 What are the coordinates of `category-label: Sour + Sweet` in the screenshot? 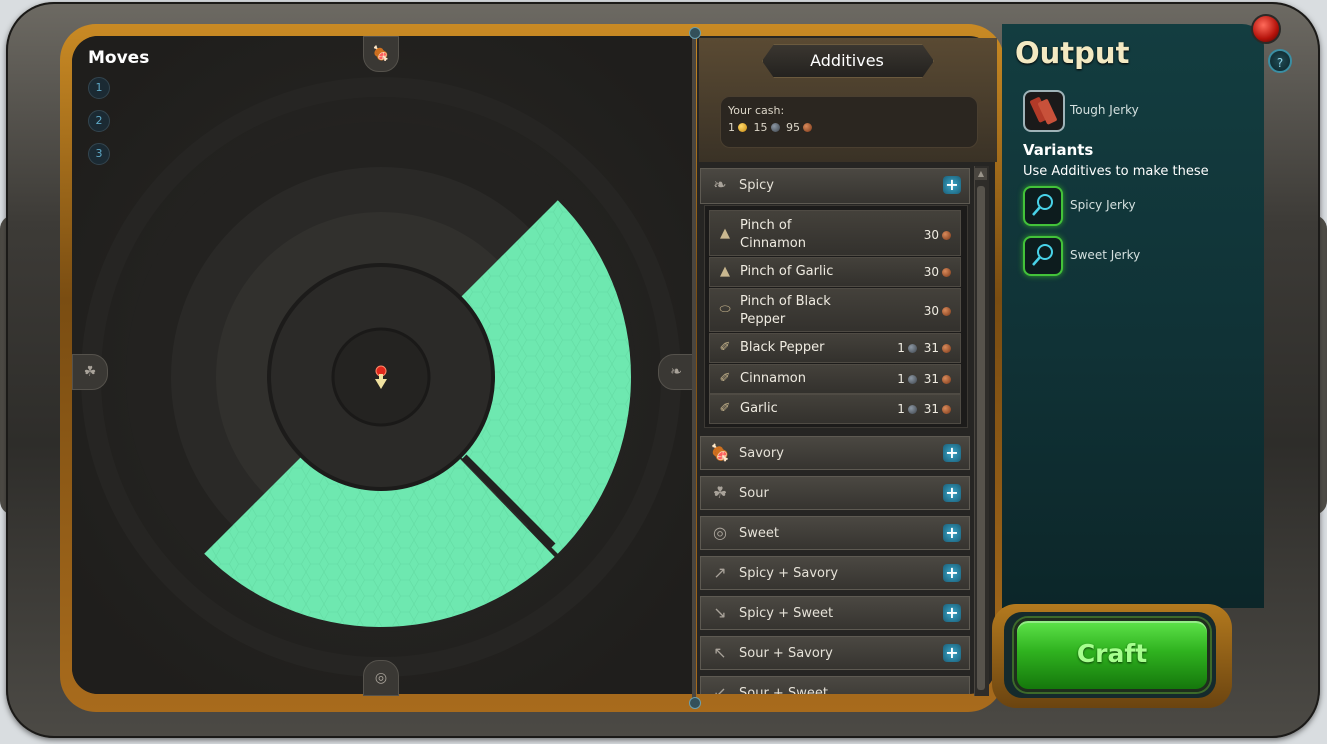 It's located at (783, 690).